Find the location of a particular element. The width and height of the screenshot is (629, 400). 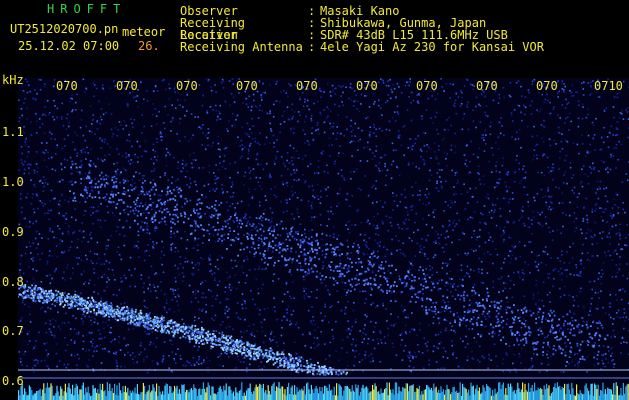

mode-label: meteor is located at coordinates (144, 32).